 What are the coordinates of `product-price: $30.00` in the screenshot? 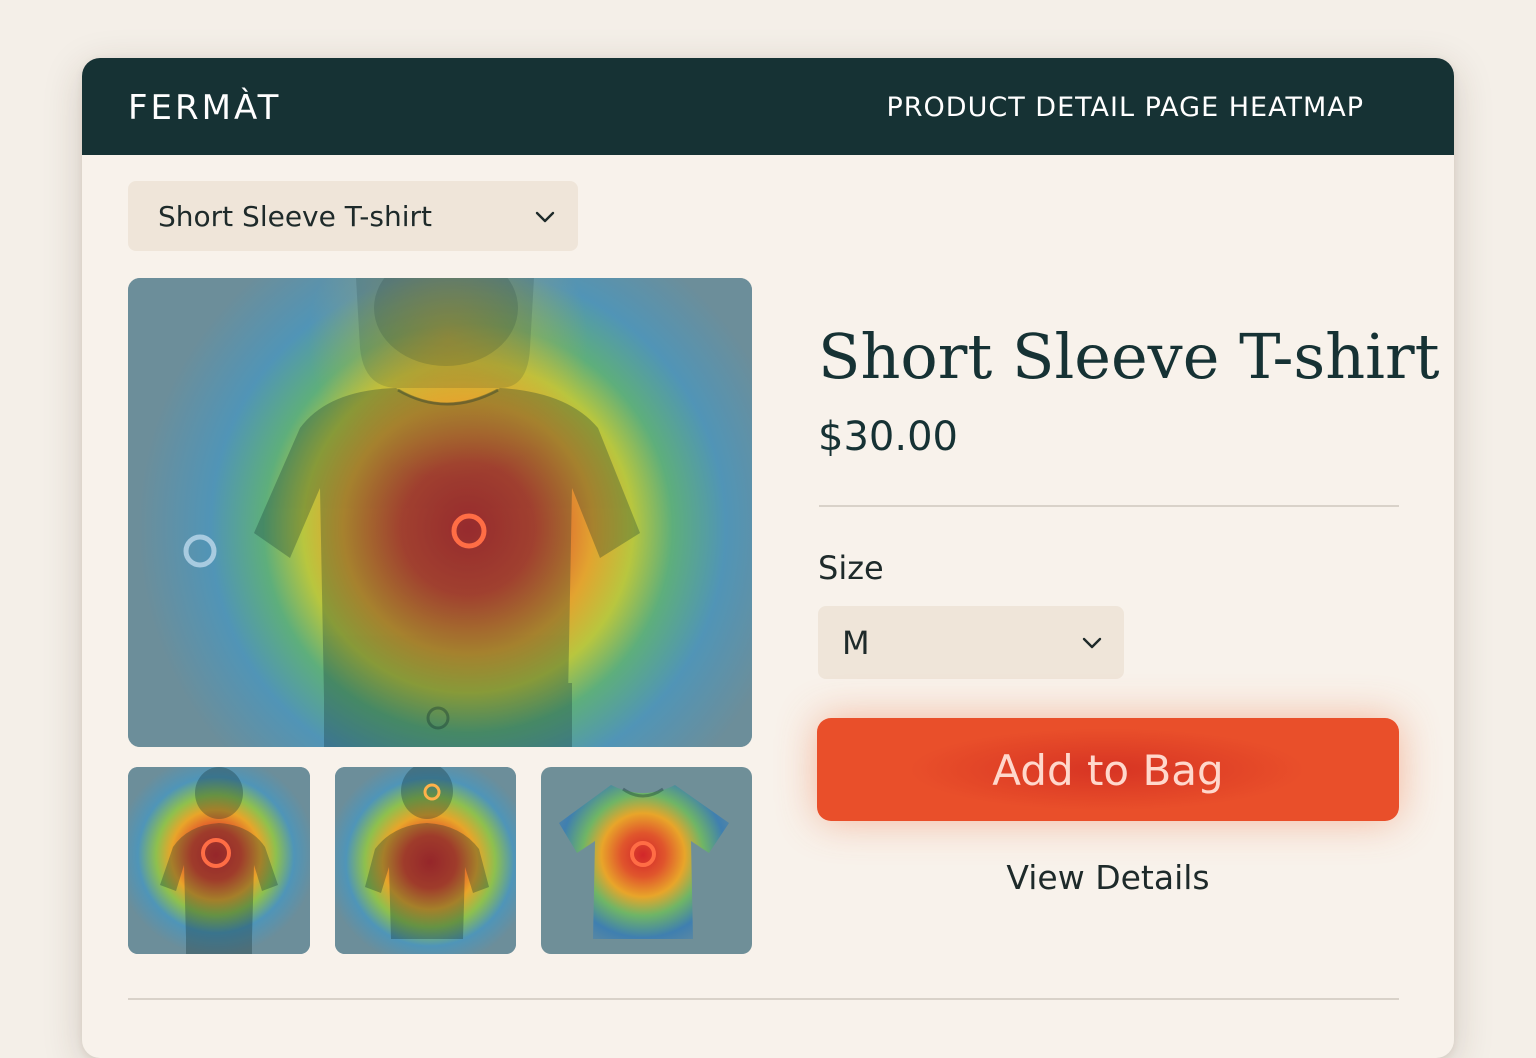 It's located at (888, 437).